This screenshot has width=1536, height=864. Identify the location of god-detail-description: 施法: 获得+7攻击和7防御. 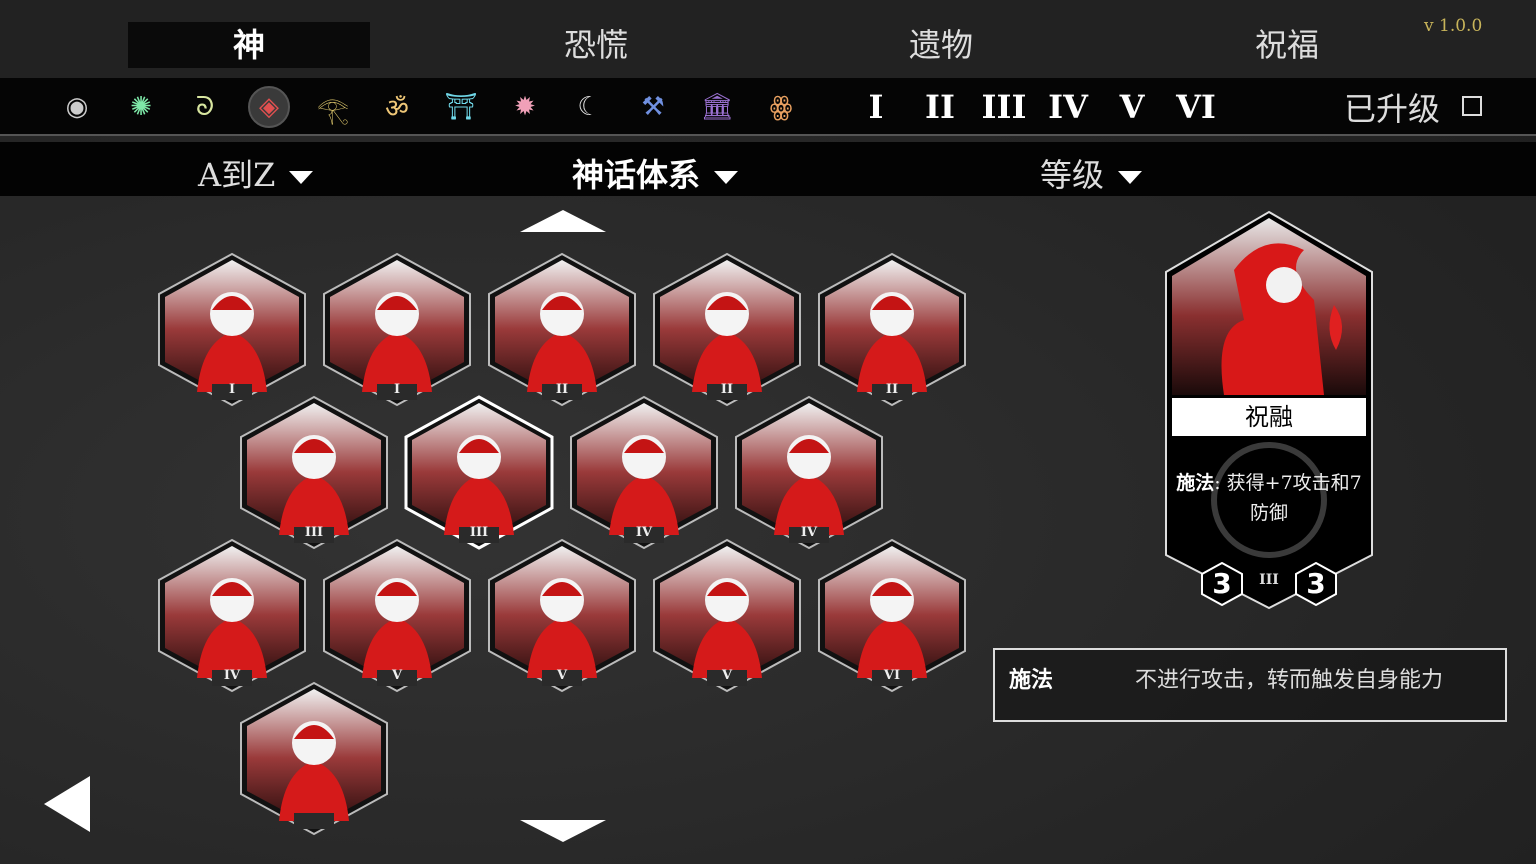
(1269, 498).